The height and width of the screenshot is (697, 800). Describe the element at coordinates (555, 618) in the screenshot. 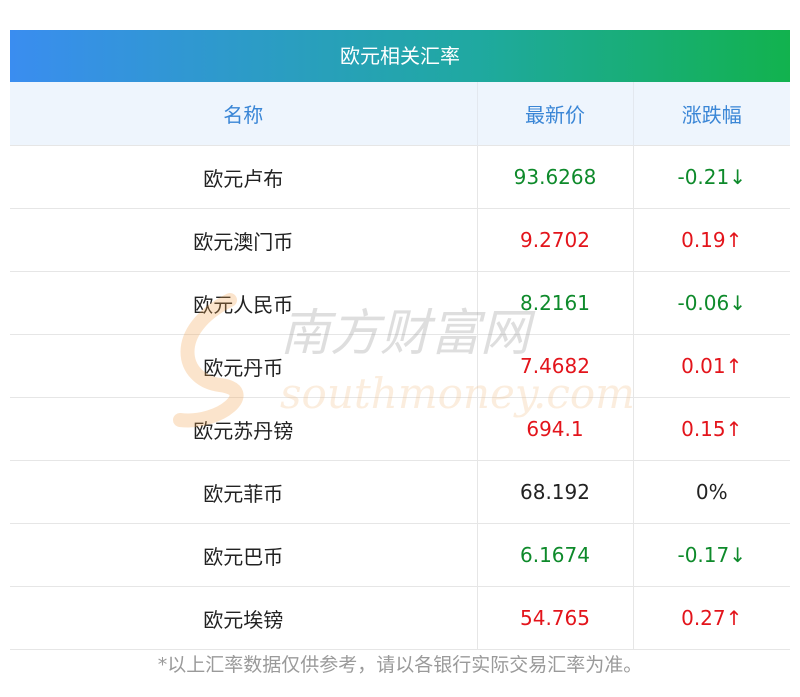

I see `row-price: 54.765` at that location.